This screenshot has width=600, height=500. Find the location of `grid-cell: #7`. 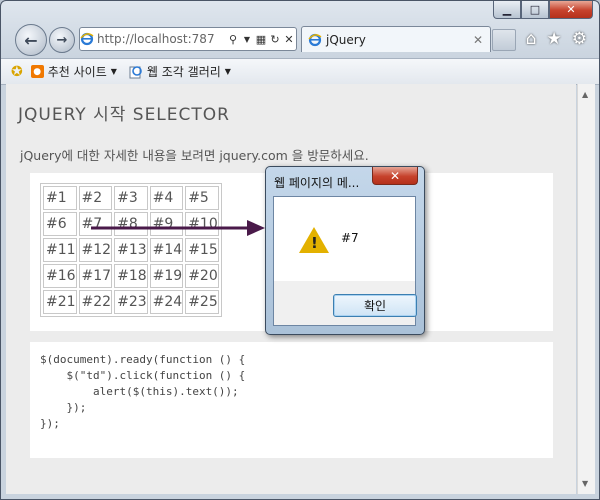

grid-cell: #7 is located at coordinates (95, 224).